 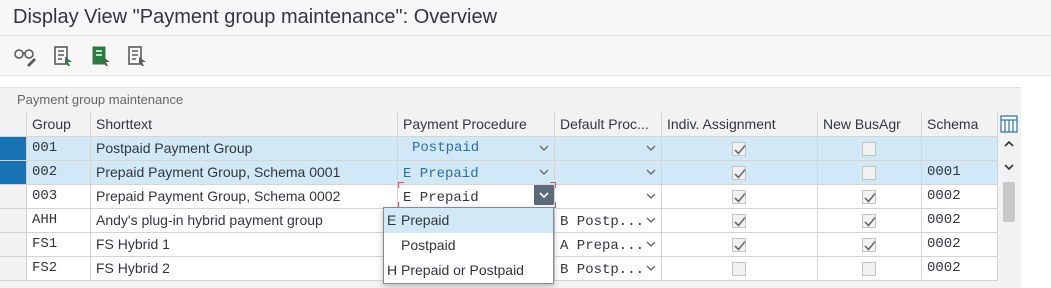 I want to click on display-change-button, so click(x=25, y=56).